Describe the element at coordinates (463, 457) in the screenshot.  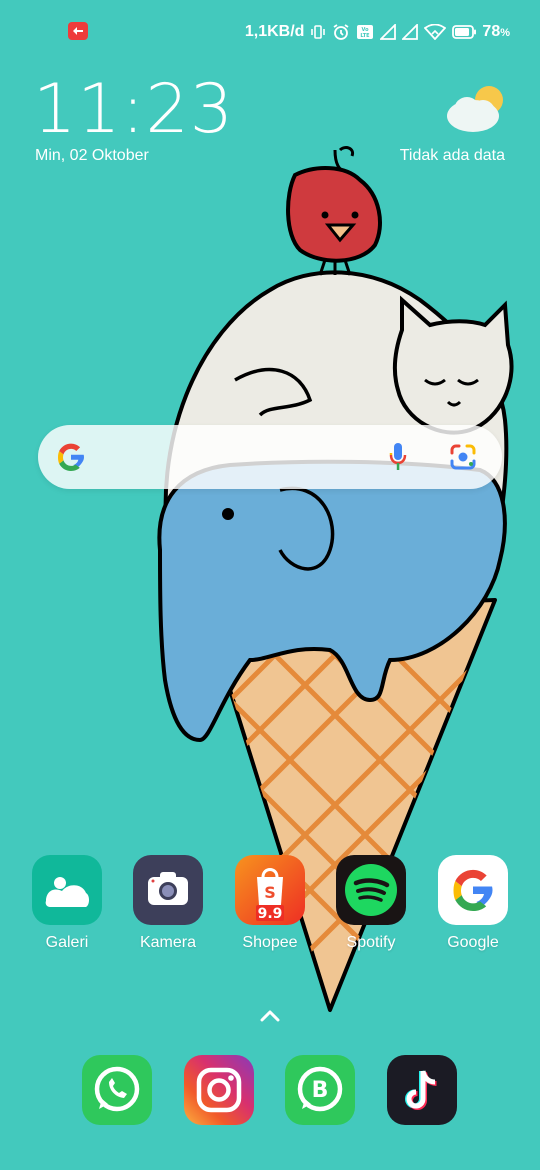
I see `google-lens-icon` at that location.